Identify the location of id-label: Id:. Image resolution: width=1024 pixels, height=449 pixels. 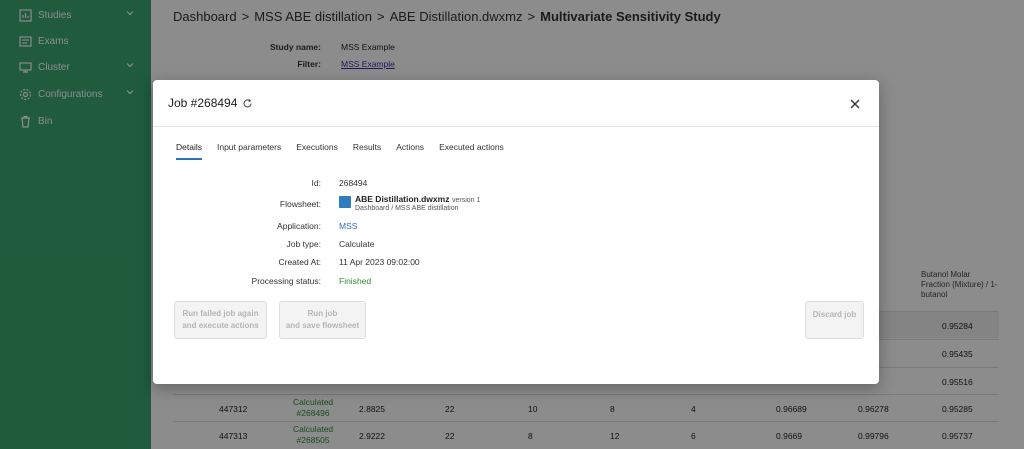
(316, 183).